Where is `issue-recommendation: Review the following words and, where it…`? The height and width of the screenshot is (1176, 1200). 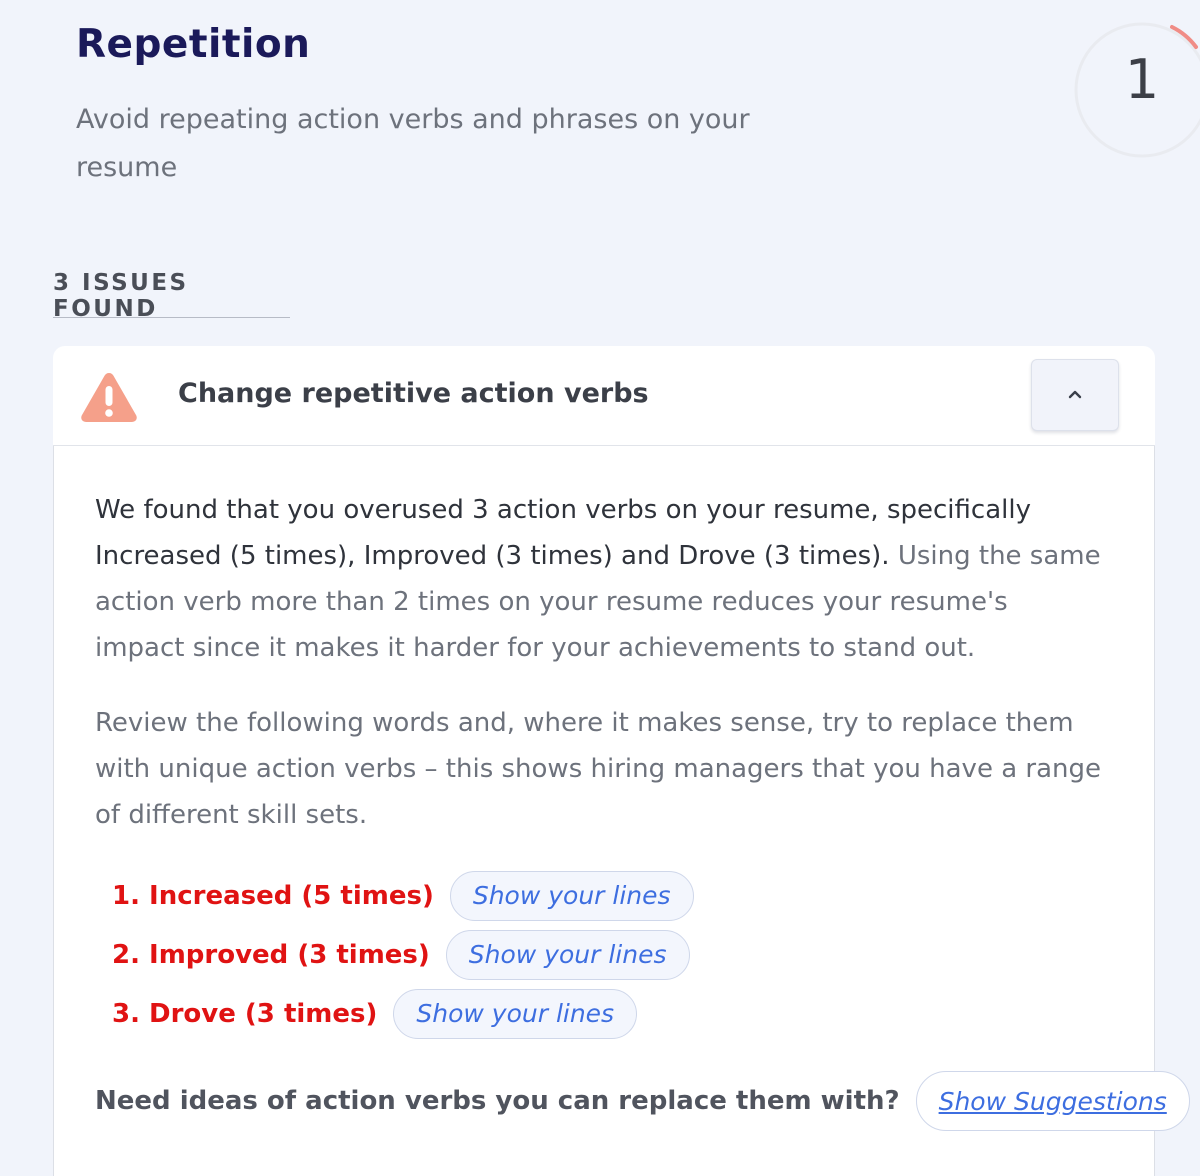
issue-recommendation: Review the following words and, where it… is located at coordinates (598, 769).